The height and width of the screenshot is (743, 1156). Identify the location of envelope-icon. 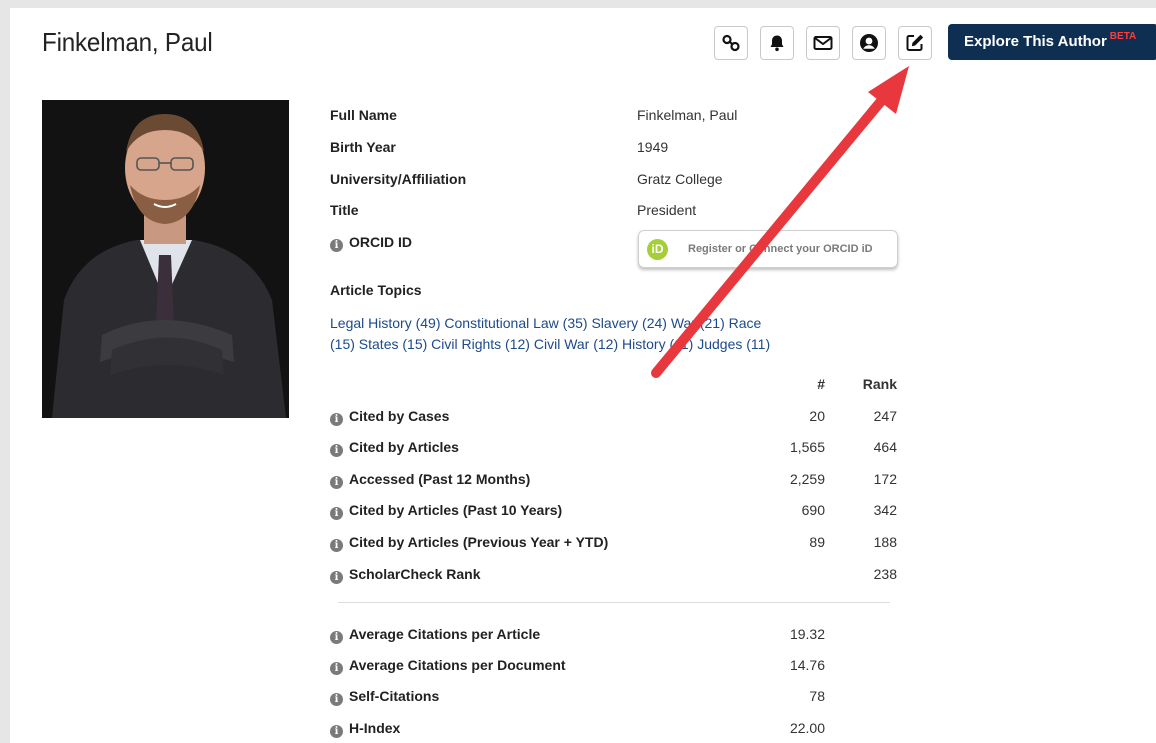
(823, 43).